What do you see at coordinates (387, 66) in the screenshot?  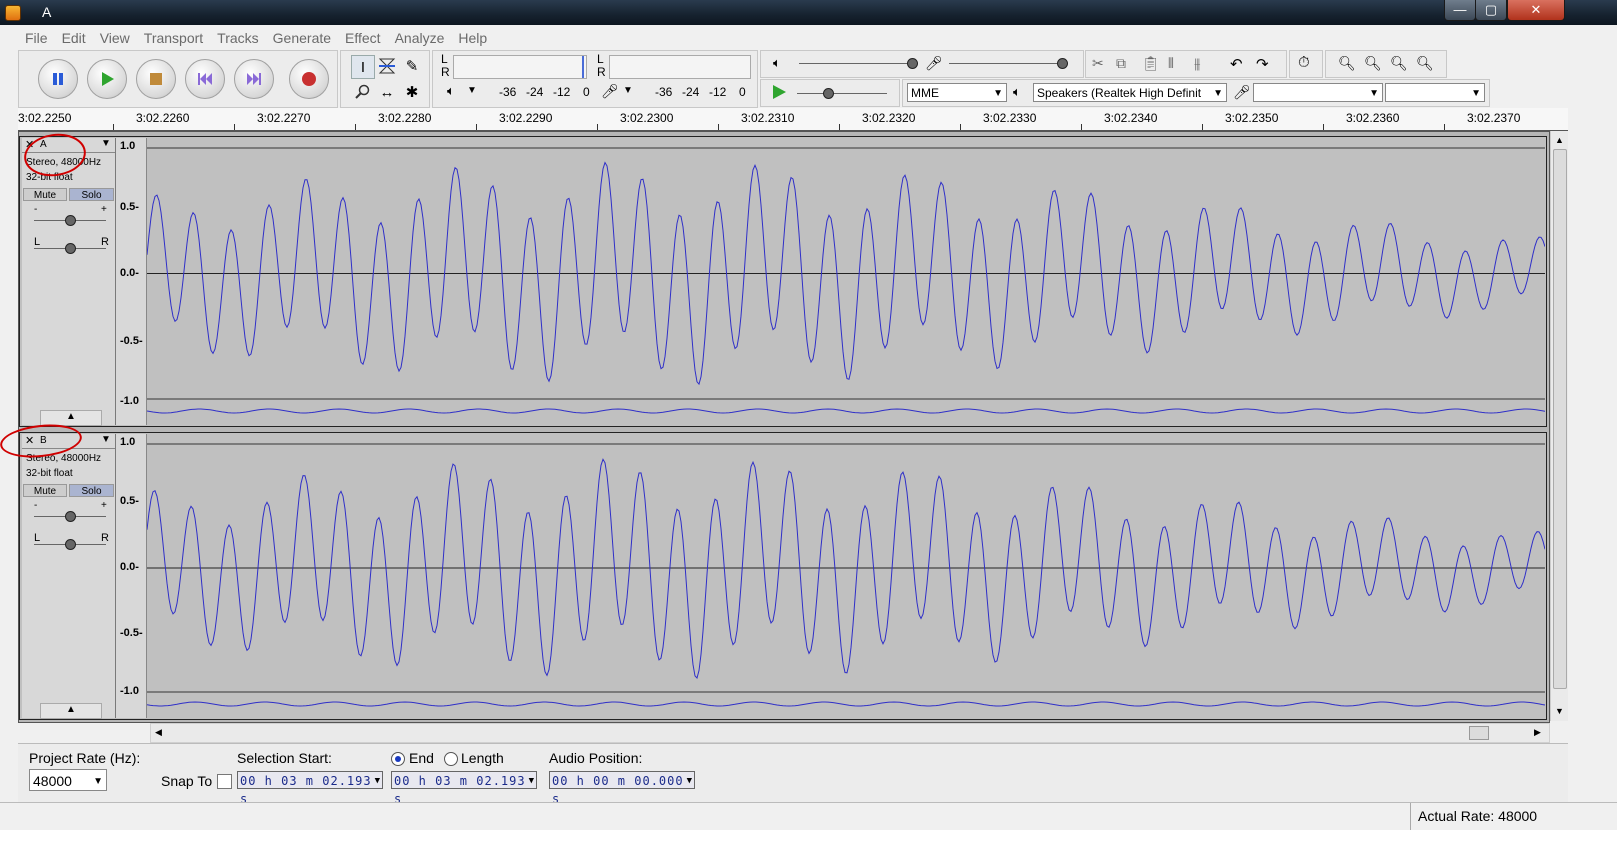 I see `envelope-tool-icon` at bounding box center [387, 66].